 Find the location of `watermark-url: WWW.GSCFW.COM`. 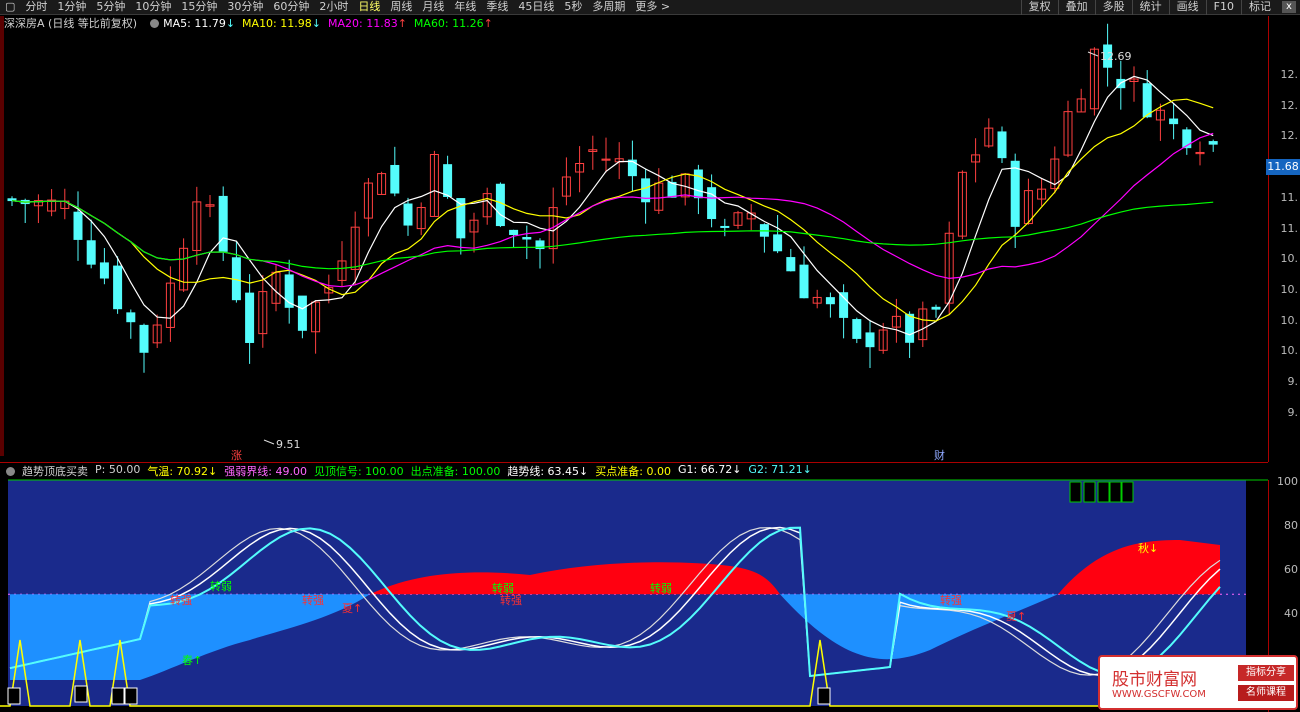

watermark-url: WWW.GSCFW.COM is located at coordinates (1159, 694).